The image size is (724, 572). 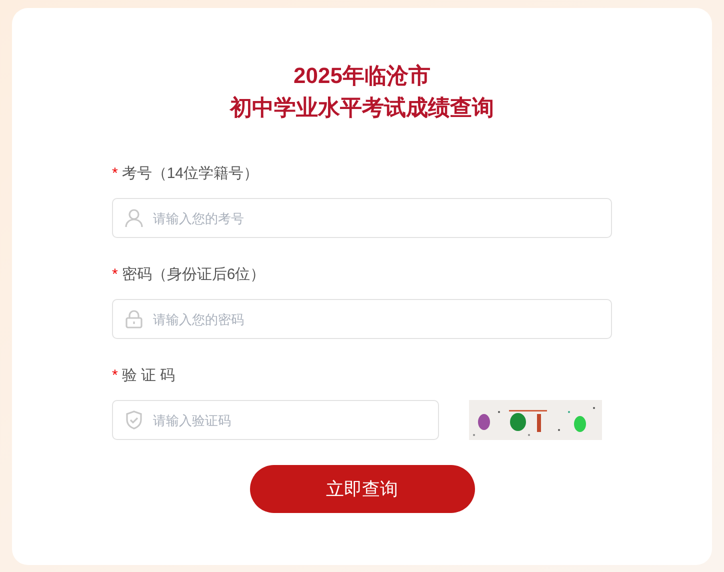 I want to click on page-title: 初中学业水平考试成绩查询, so click(x=362, y=108).